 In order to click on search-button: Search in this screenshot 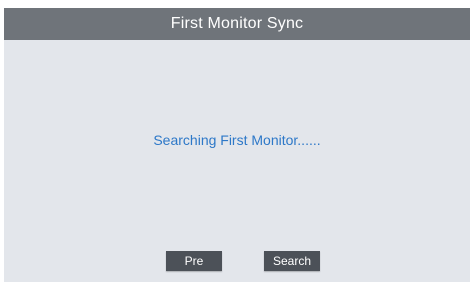, I will do `click(292, 261)`.